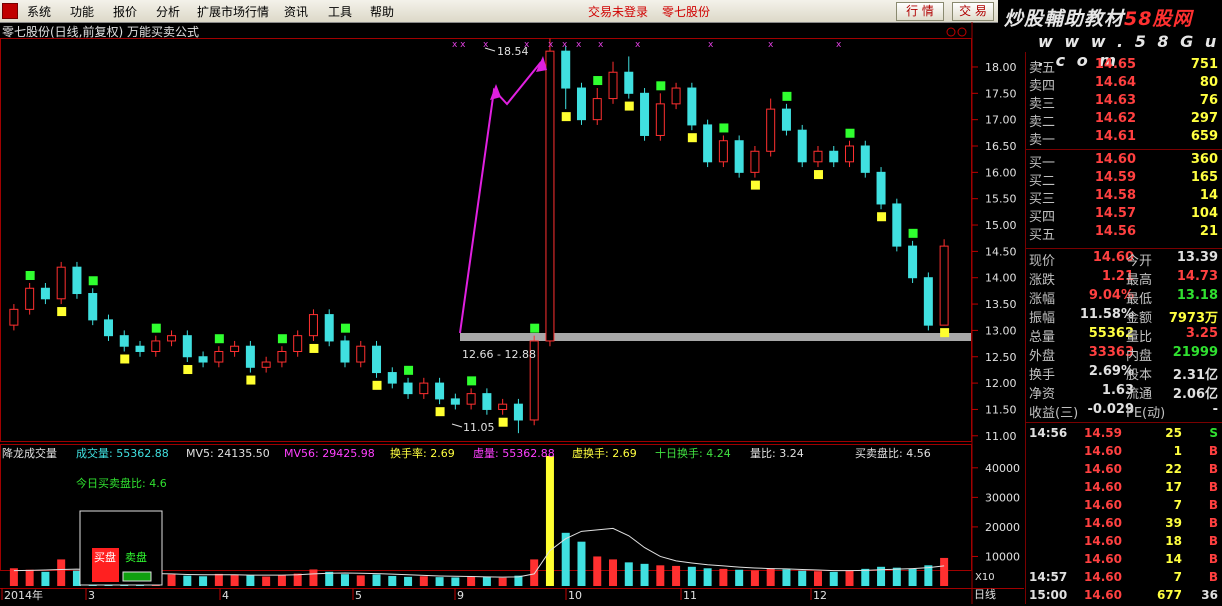 The height and width of the screenshot is (606, 1222). Describe the element at coordinates (1117, 390) in the screenshot. I see `stat-value: 1.63` at that location.